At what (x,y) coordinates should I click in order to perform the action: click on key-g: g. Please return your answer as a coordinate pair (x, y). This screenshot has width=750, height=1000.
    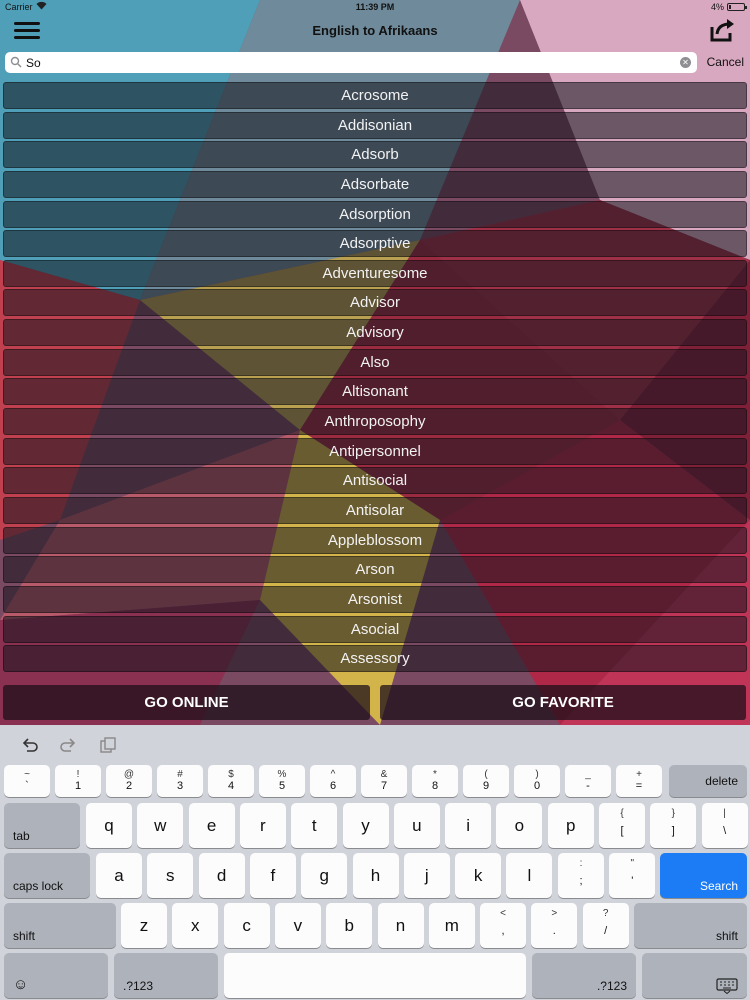
    Looking at the image, I should click on (324, 875).